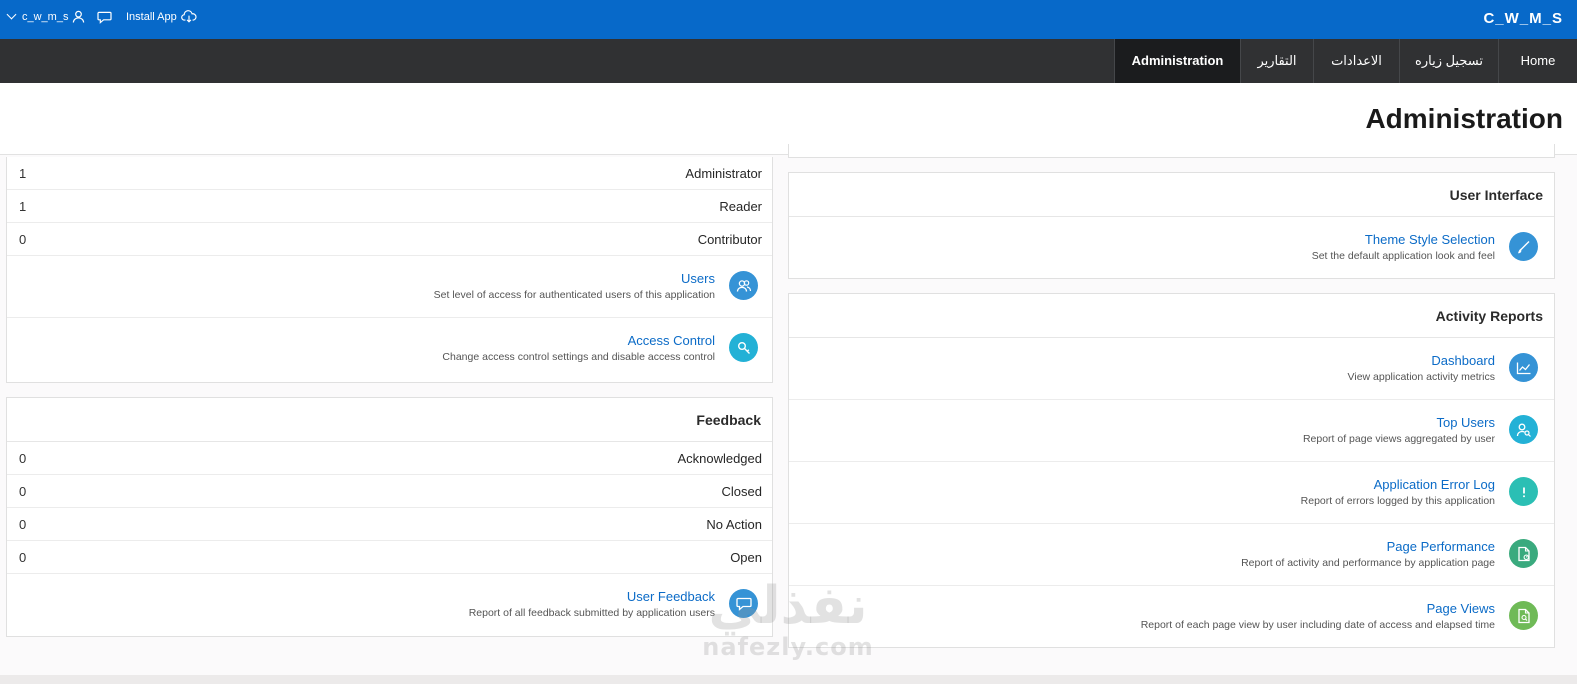  What do you see at coordinates (1461, 608) in the screenshot?
I see `page-views-link: Page Views` at bounding box center [1461, 608].